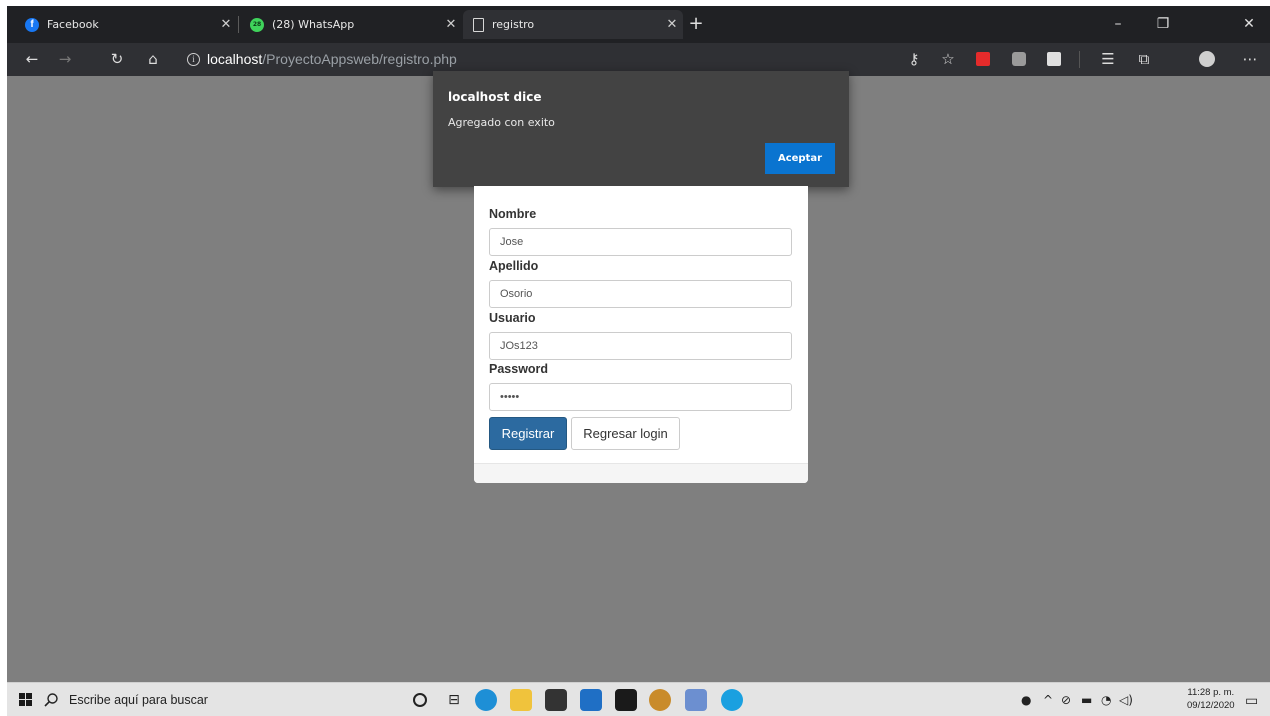  Describe the element at coordinates (1211, 699) in the screenshot. I see `system-clock: 11:28 p. m. 09/12/2020` at that location.